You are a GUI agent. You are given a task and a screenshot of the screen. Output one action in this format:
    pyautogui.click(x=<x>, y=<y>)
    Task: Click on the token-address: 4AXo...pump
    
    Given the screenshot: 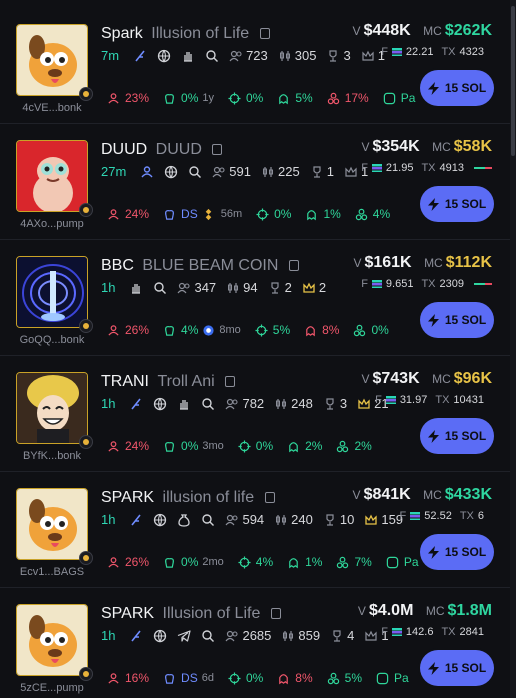 What is the action you would take?
    pyautogui.click(x=52, y=224)
    